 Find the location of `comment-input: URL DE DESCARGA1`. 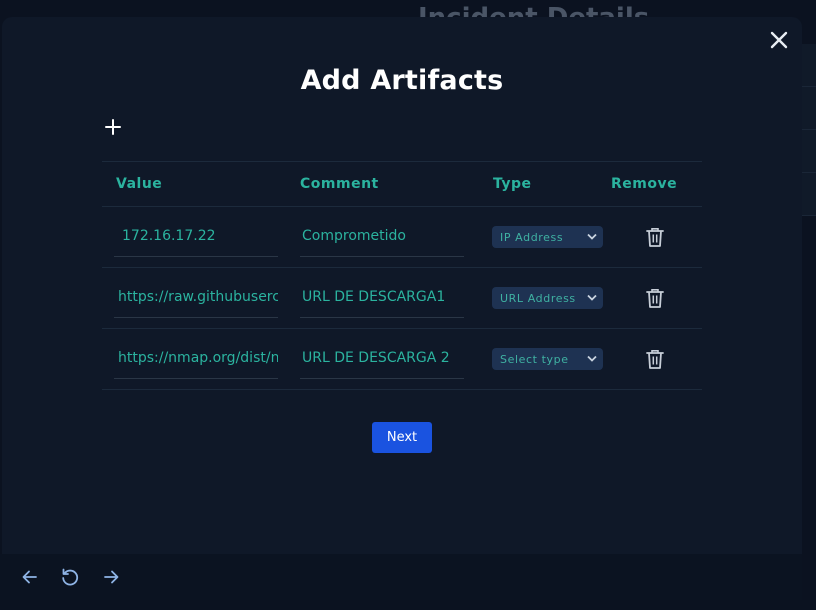

comment-input: URL DE DESCARGA1 is located at coordinates (382, 298).